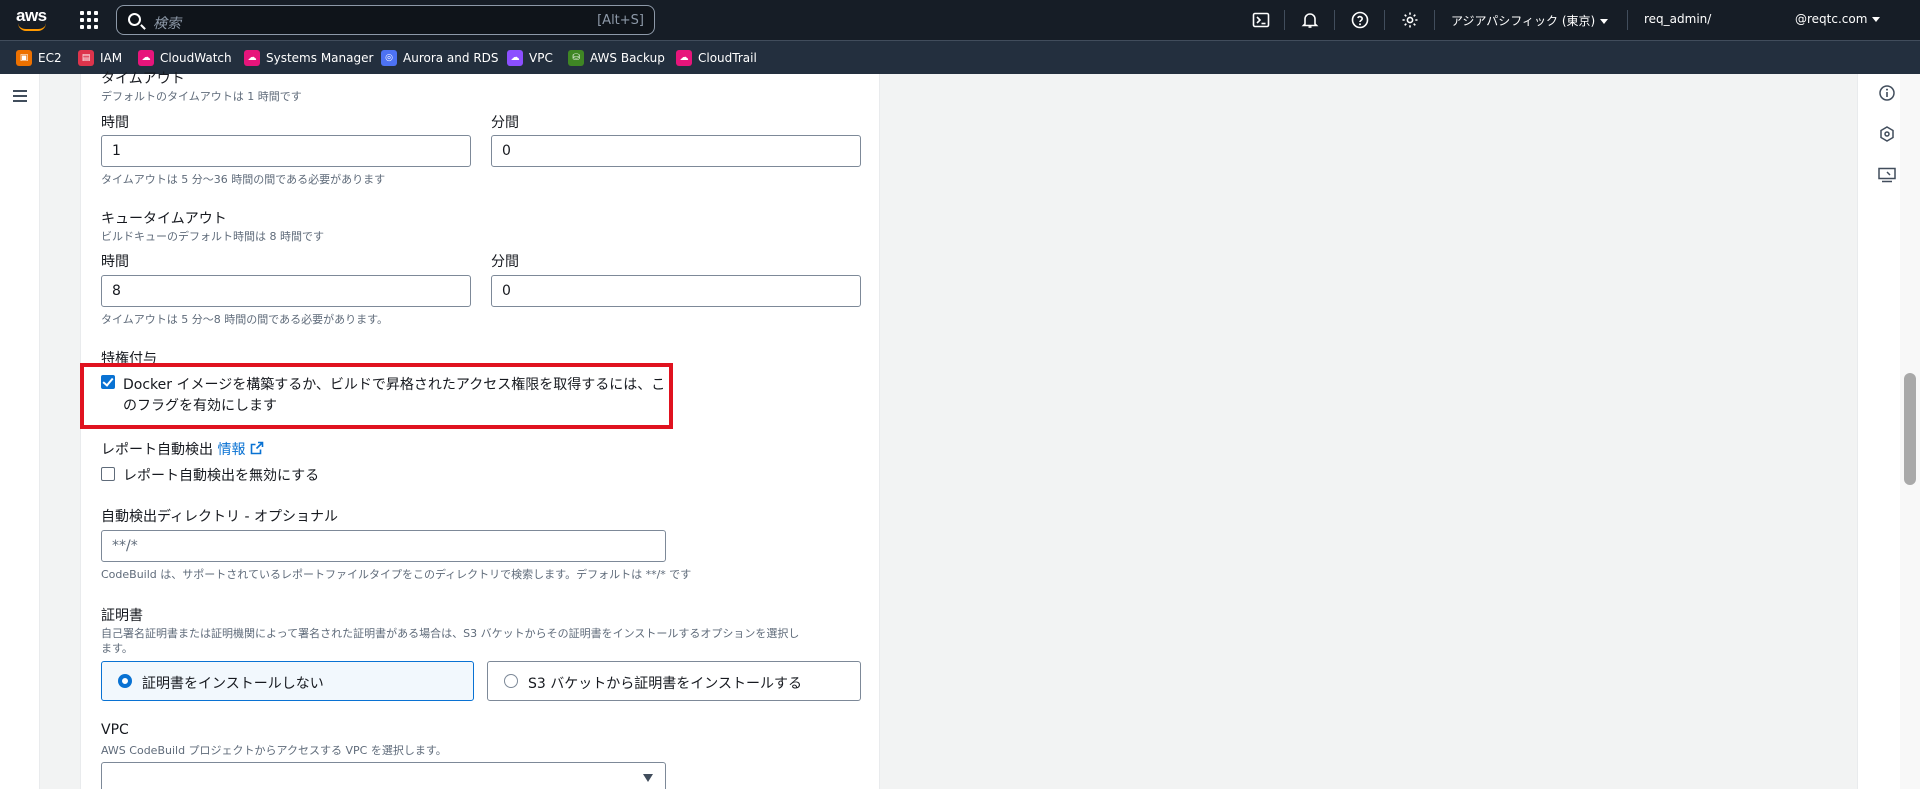 This screenshot has height=789, width=1920. What do you see at coordinates (376, 396) in the screenshot?
I see `highlight-box` at bounding box center [376, 396].